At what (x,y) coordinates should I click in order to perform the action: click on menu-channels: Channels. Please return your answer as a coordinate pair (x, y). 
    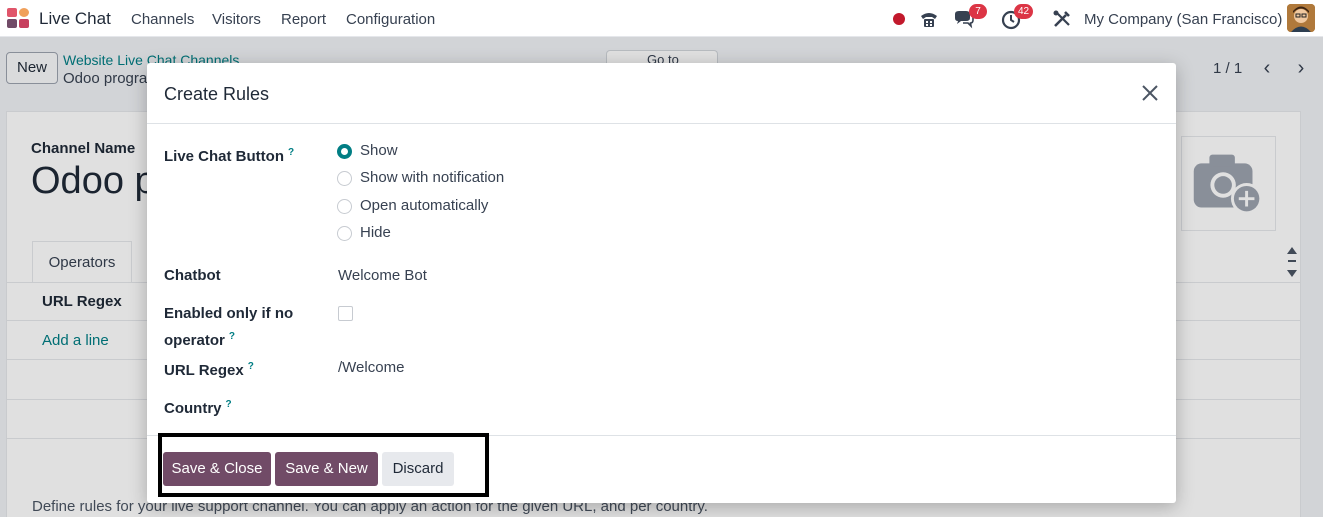
    Looking at the image, I should click on (162, 19).